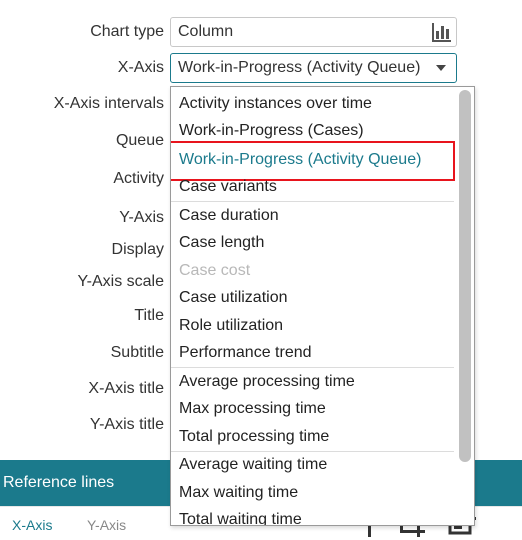 This screenshot has height=540, width=522. What do you see at coordinates (32, 525) in the screenshot?
I see `tab-x-axis: X-Axis` at bounding box center [32, 525].